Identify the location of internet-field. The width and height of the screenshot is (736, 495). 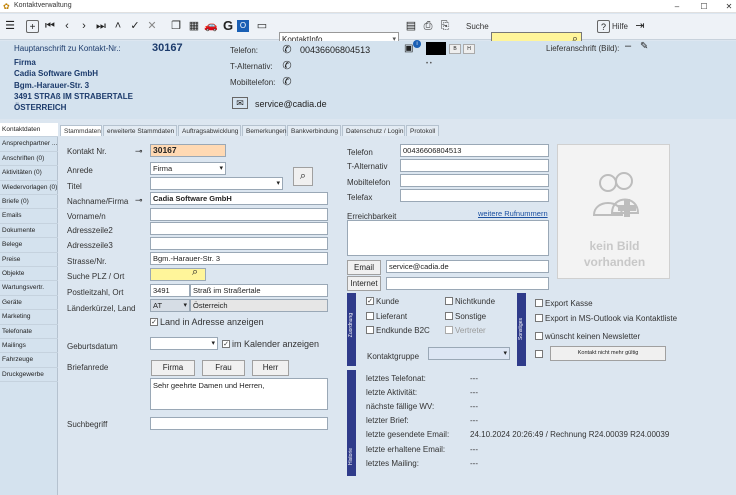
(467, 283).